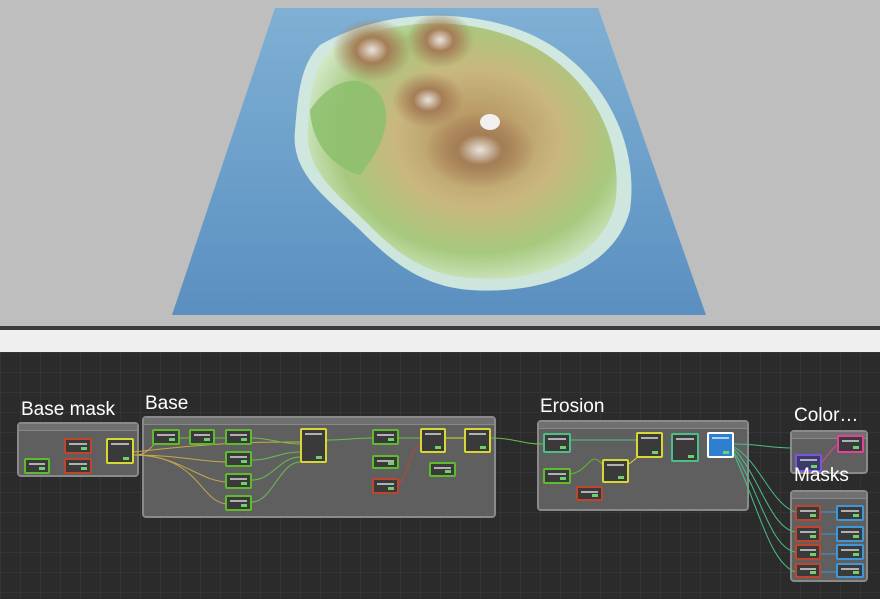 The height and width of the screenshot is (599, 880). I want to click on group-title-erosion: Erosion, so click(572, 406).